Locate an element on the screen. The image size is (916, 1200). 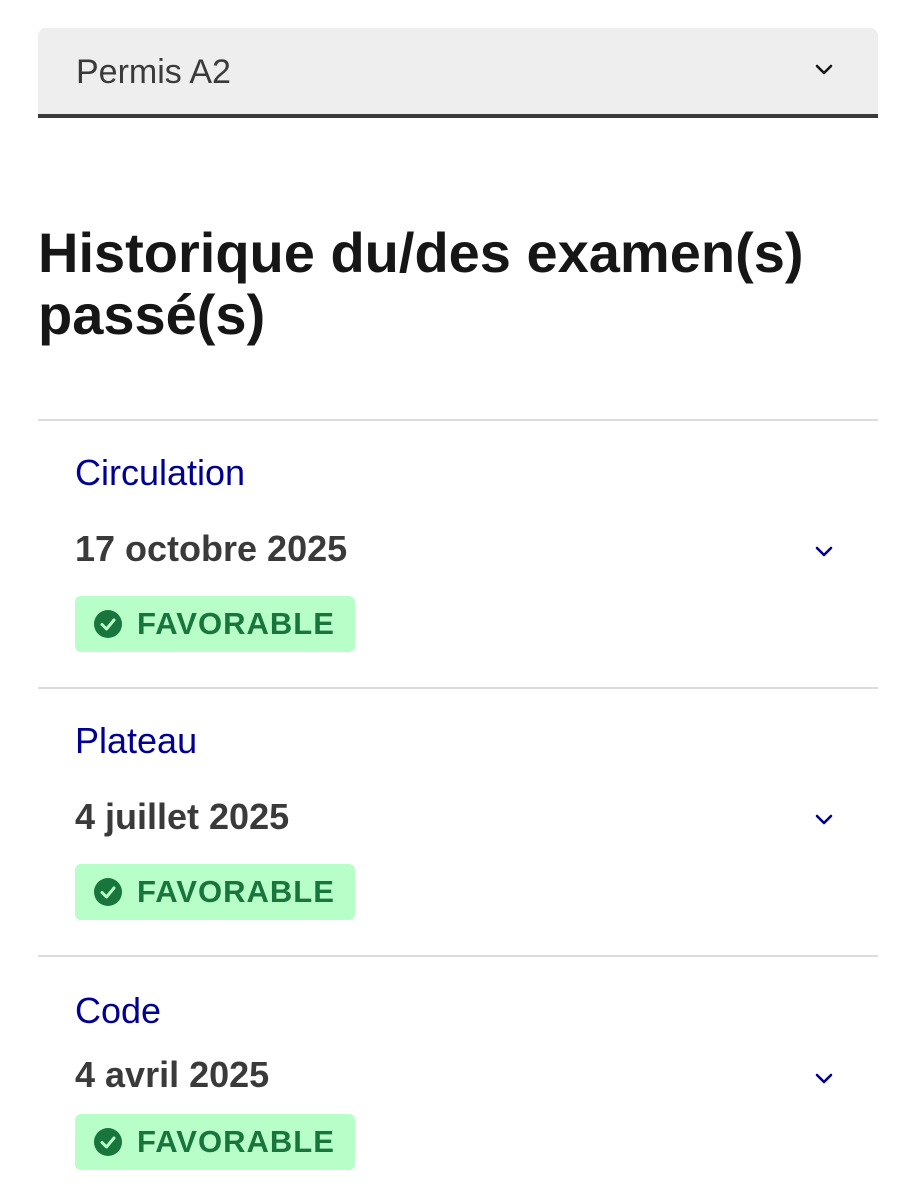
exam-date: 4 juillet 2025 is located at coordinates (182, 816).